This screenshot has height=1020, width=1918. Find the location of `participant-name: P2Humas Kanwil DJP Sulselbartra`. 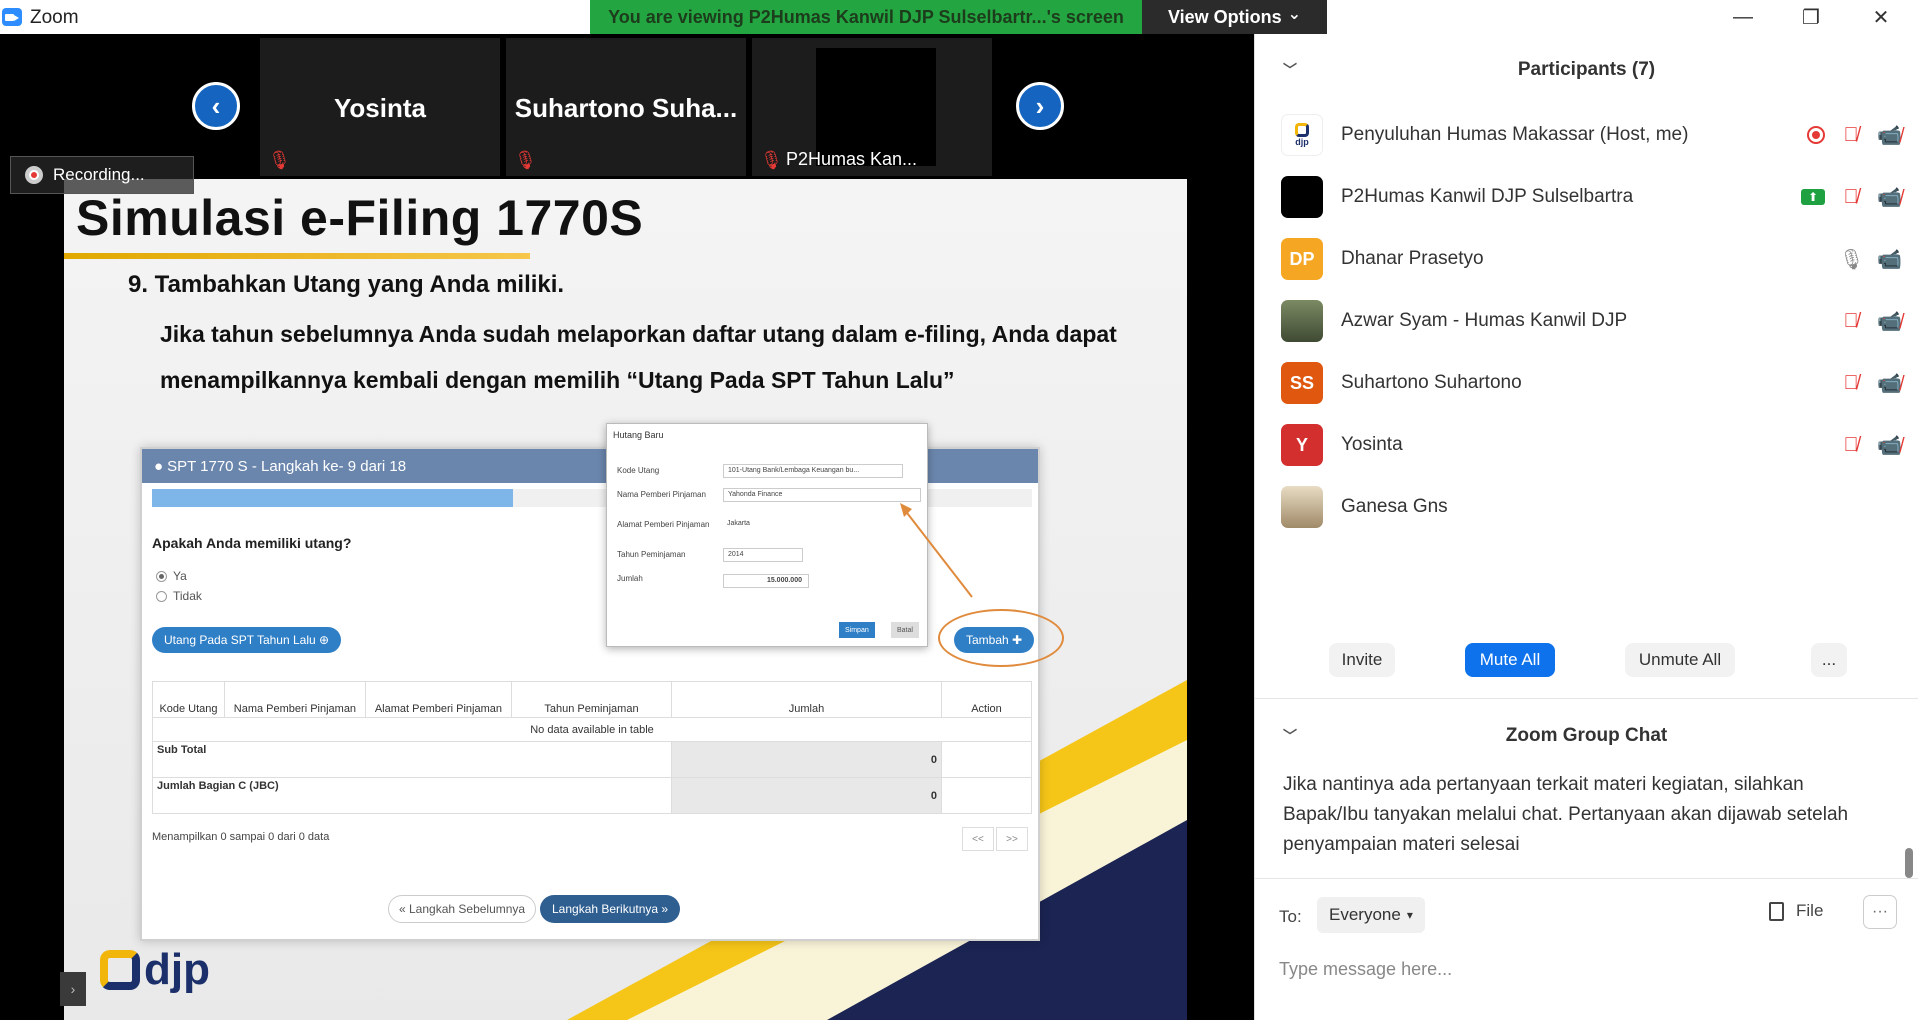

participant-name: P2Humas Kanwil DJP Sulselbartra is located at coordinates (1487, 196).